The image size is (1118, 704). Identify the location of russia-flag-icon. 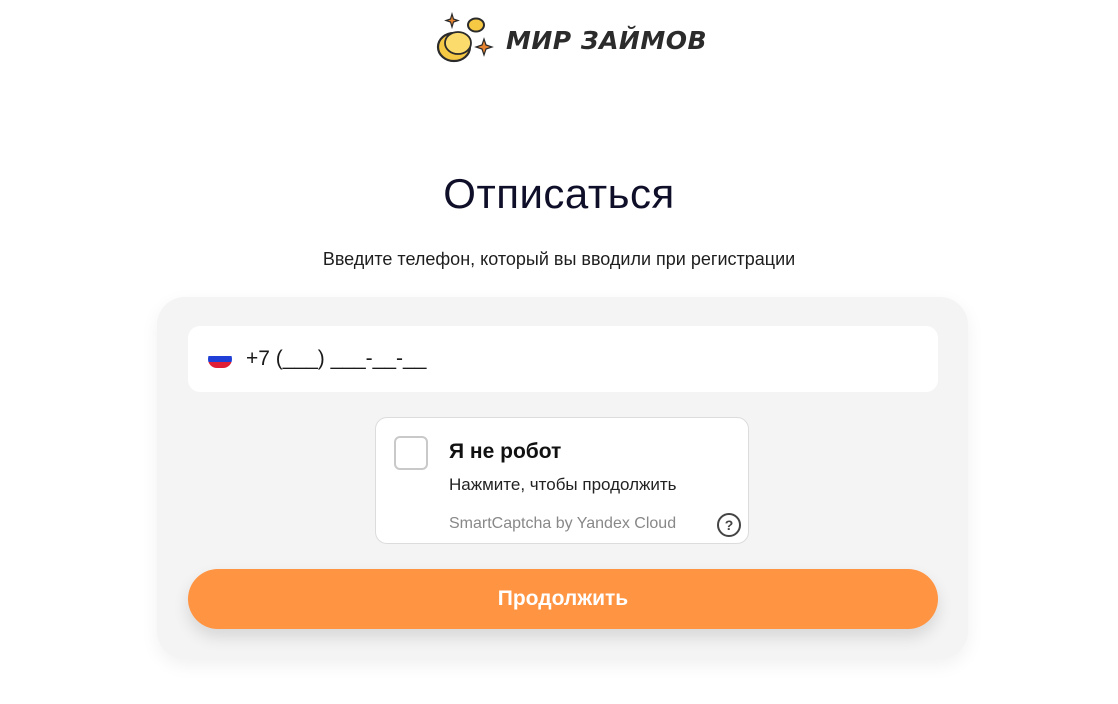
(220, 359).